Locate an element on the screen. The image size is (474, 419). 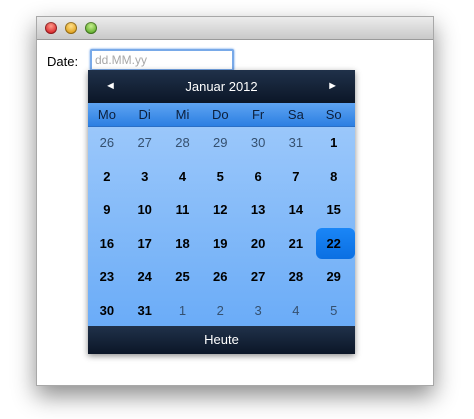
calendar-day: 18 is located at coordinates (183, 244).